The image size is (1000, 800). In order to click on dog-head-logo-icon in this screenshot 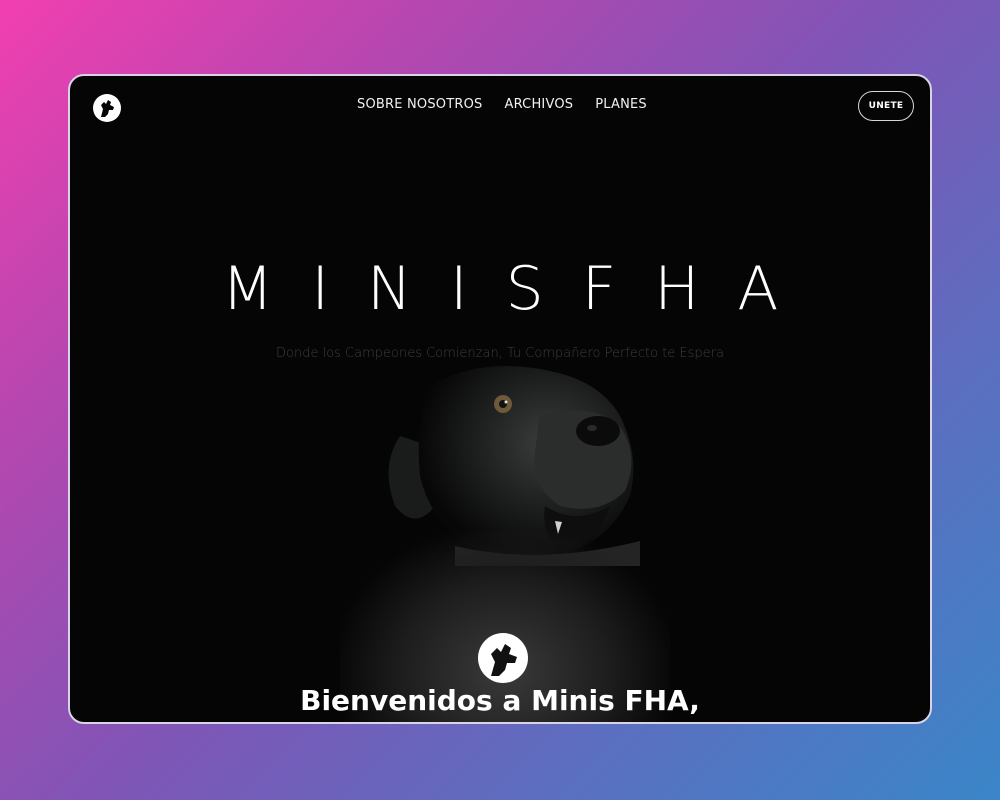, I will do `click(503, 658)`.